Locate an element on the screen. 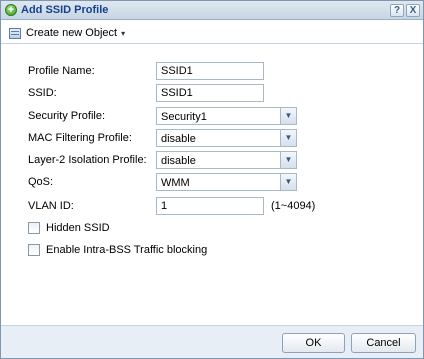 Image resolution: width=424 pixels, height=359 pixels. dialog-title: Add SSID Profile is located at coordinates (65, 10).